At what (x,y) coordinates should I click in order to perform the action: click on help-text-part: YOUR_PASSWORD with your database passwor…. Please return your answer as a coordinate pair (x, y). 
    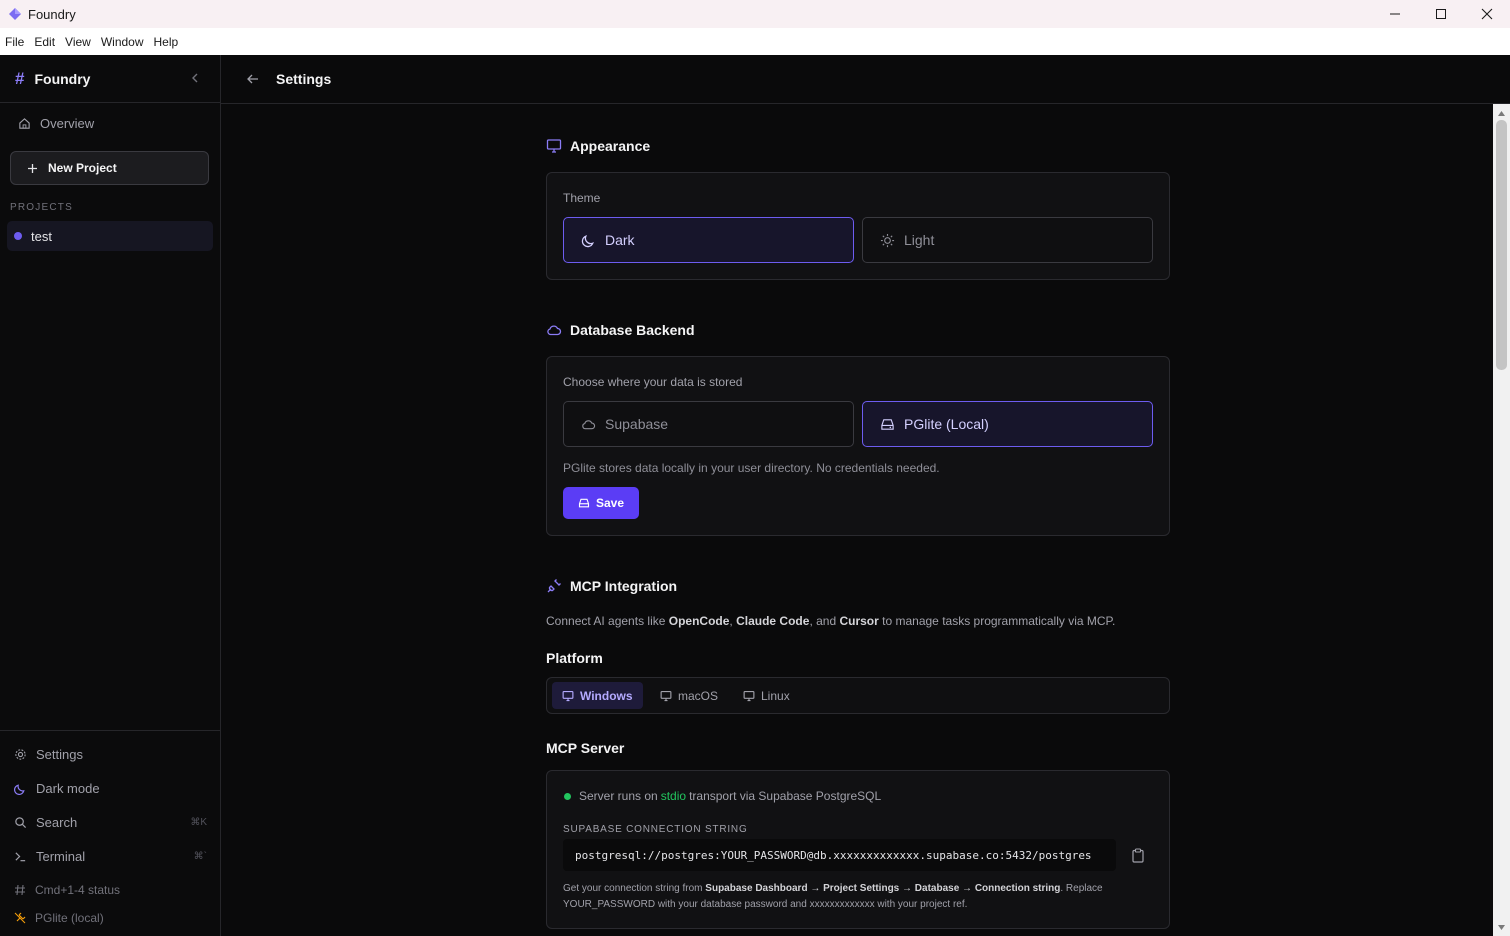
    Looking at the image, I should click on (765, 904).